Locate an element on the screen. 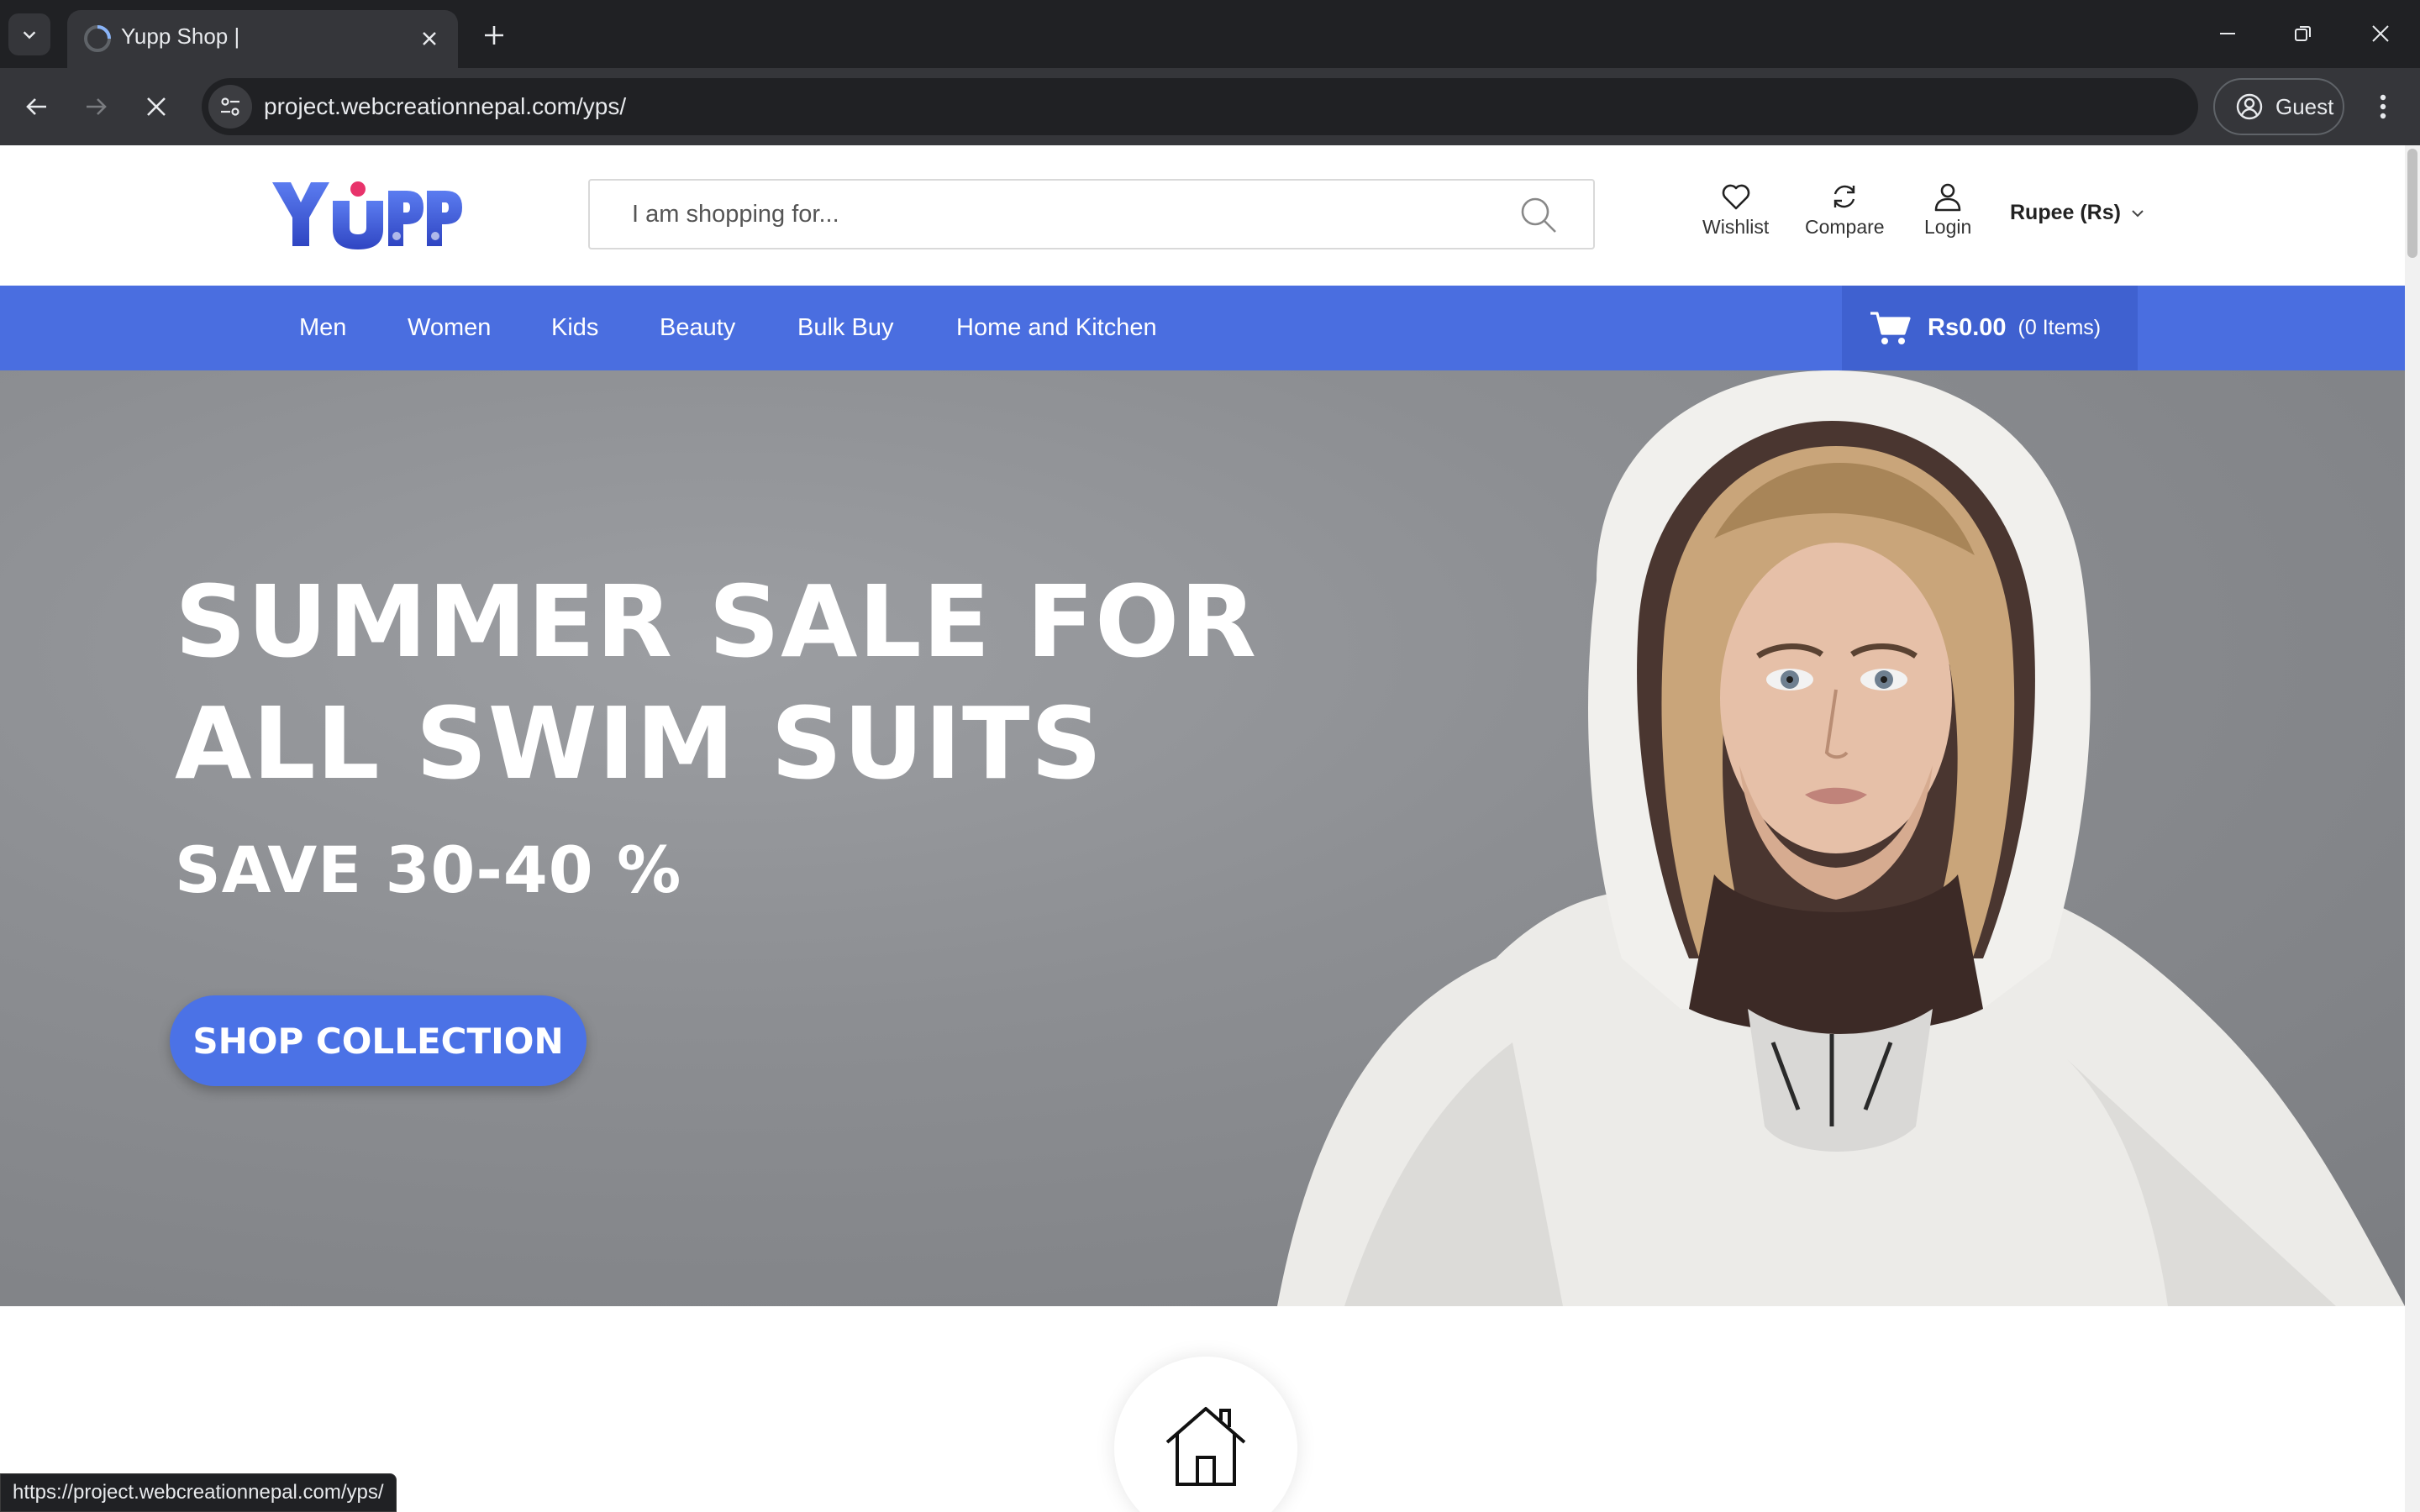 Image resolution: width=2420 pixels, height=1512 pixels. search-icon is located at coordinates (1538, 215).